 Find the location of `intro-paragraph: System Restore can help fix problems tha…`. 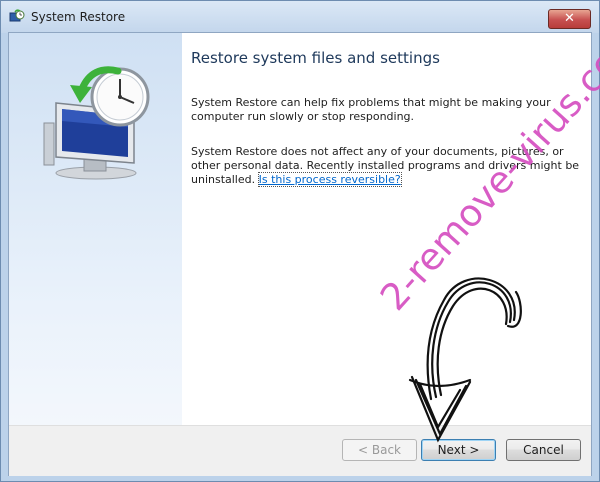

intro-paragraph: System Restore can help fix problems tha… is located at coordinates (371, 109).